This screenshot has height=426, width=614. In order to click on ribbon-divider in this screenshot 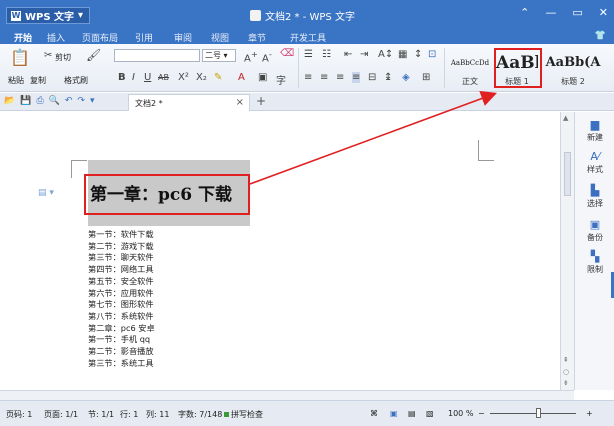, I will do `click(444, 68)`.